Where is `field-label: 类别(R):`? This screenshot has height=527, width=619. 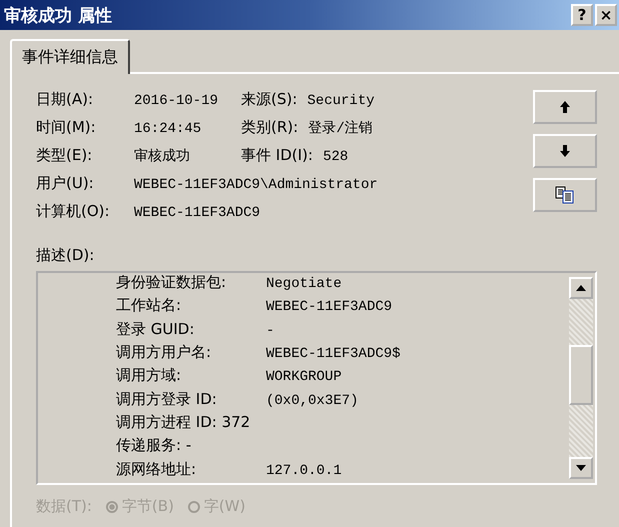
field-label: 类别(R): is located at coordinates (269, 127).